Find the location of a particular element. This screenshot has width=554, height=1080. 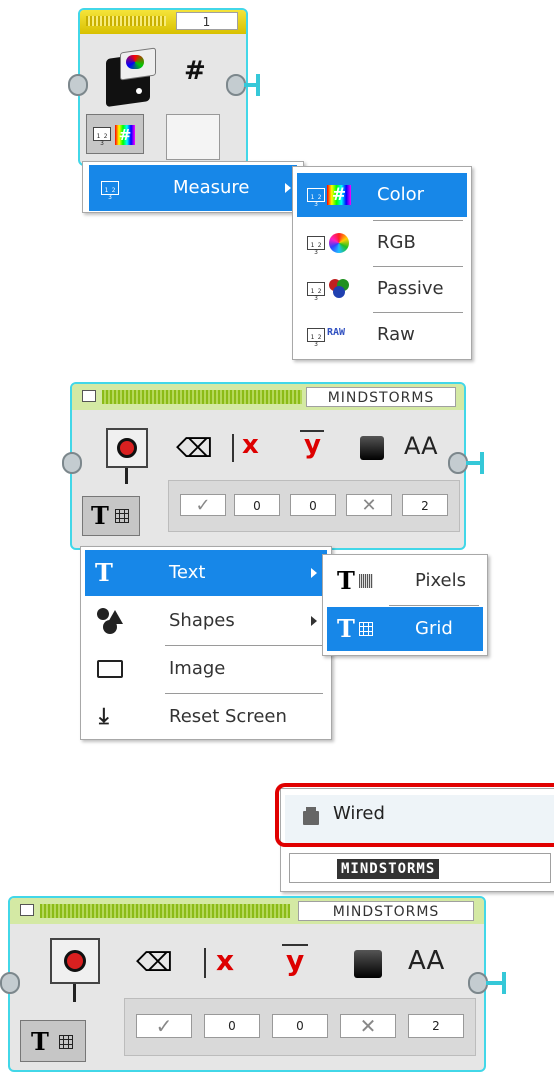

brick-connection-dropdown: Wired MINDSTORMS is located at coordinates (414, 837).